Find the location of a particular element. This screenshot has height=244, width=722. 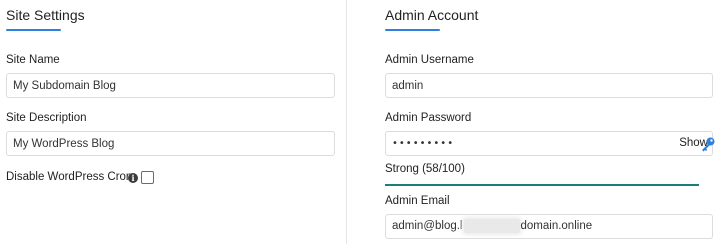

admin-username-label: Admin Username is located at coordinates (429, 60).